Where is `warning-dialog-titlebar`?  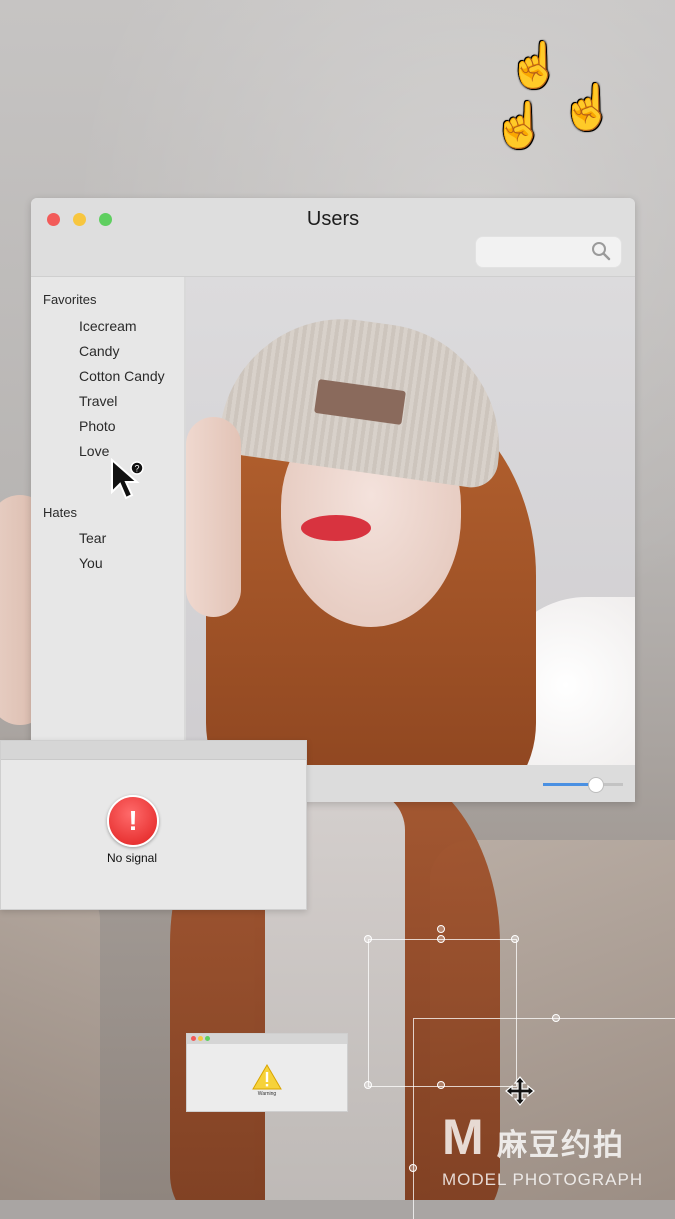
warning-dialog-titlebar is located at coordinates (267, 1039).